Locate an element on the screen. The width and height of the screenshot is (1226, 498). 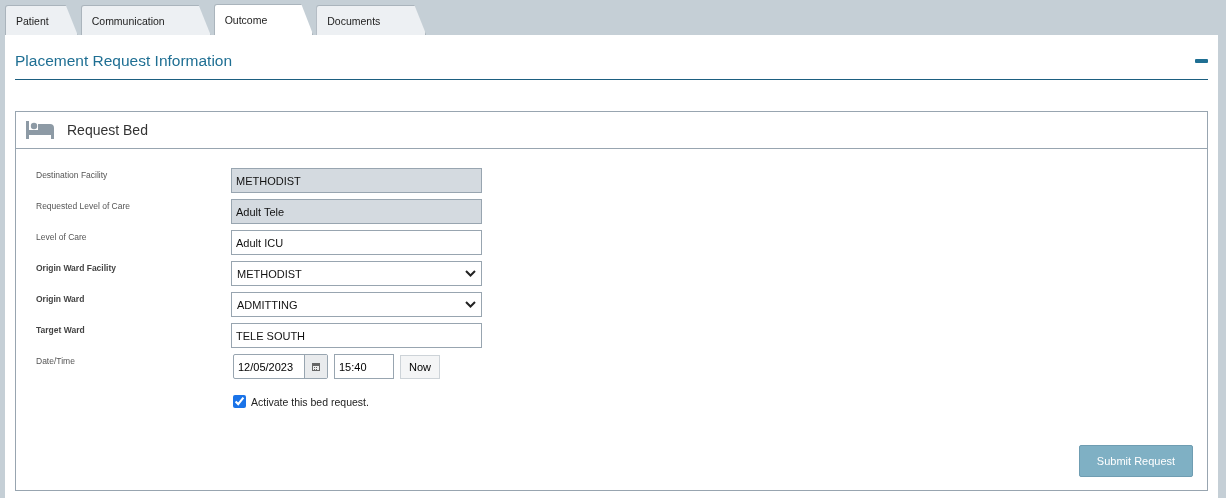
readonly-field: Adult Tele is located at coordinates (356, 211).